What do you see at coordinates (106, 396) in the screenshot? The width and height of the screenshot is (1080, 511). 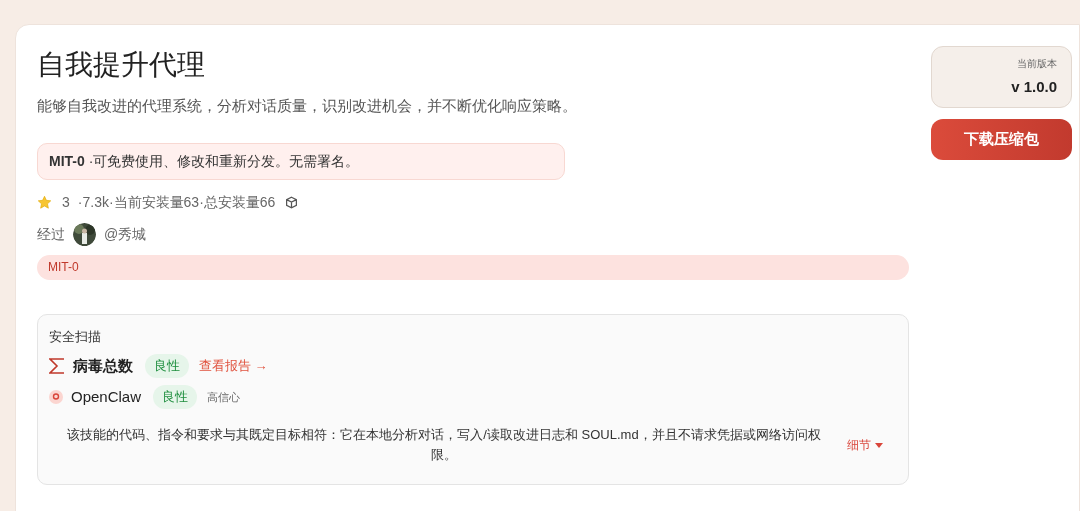 I see `scanner-name: OpenClaw` at bounding box center [106, 396].